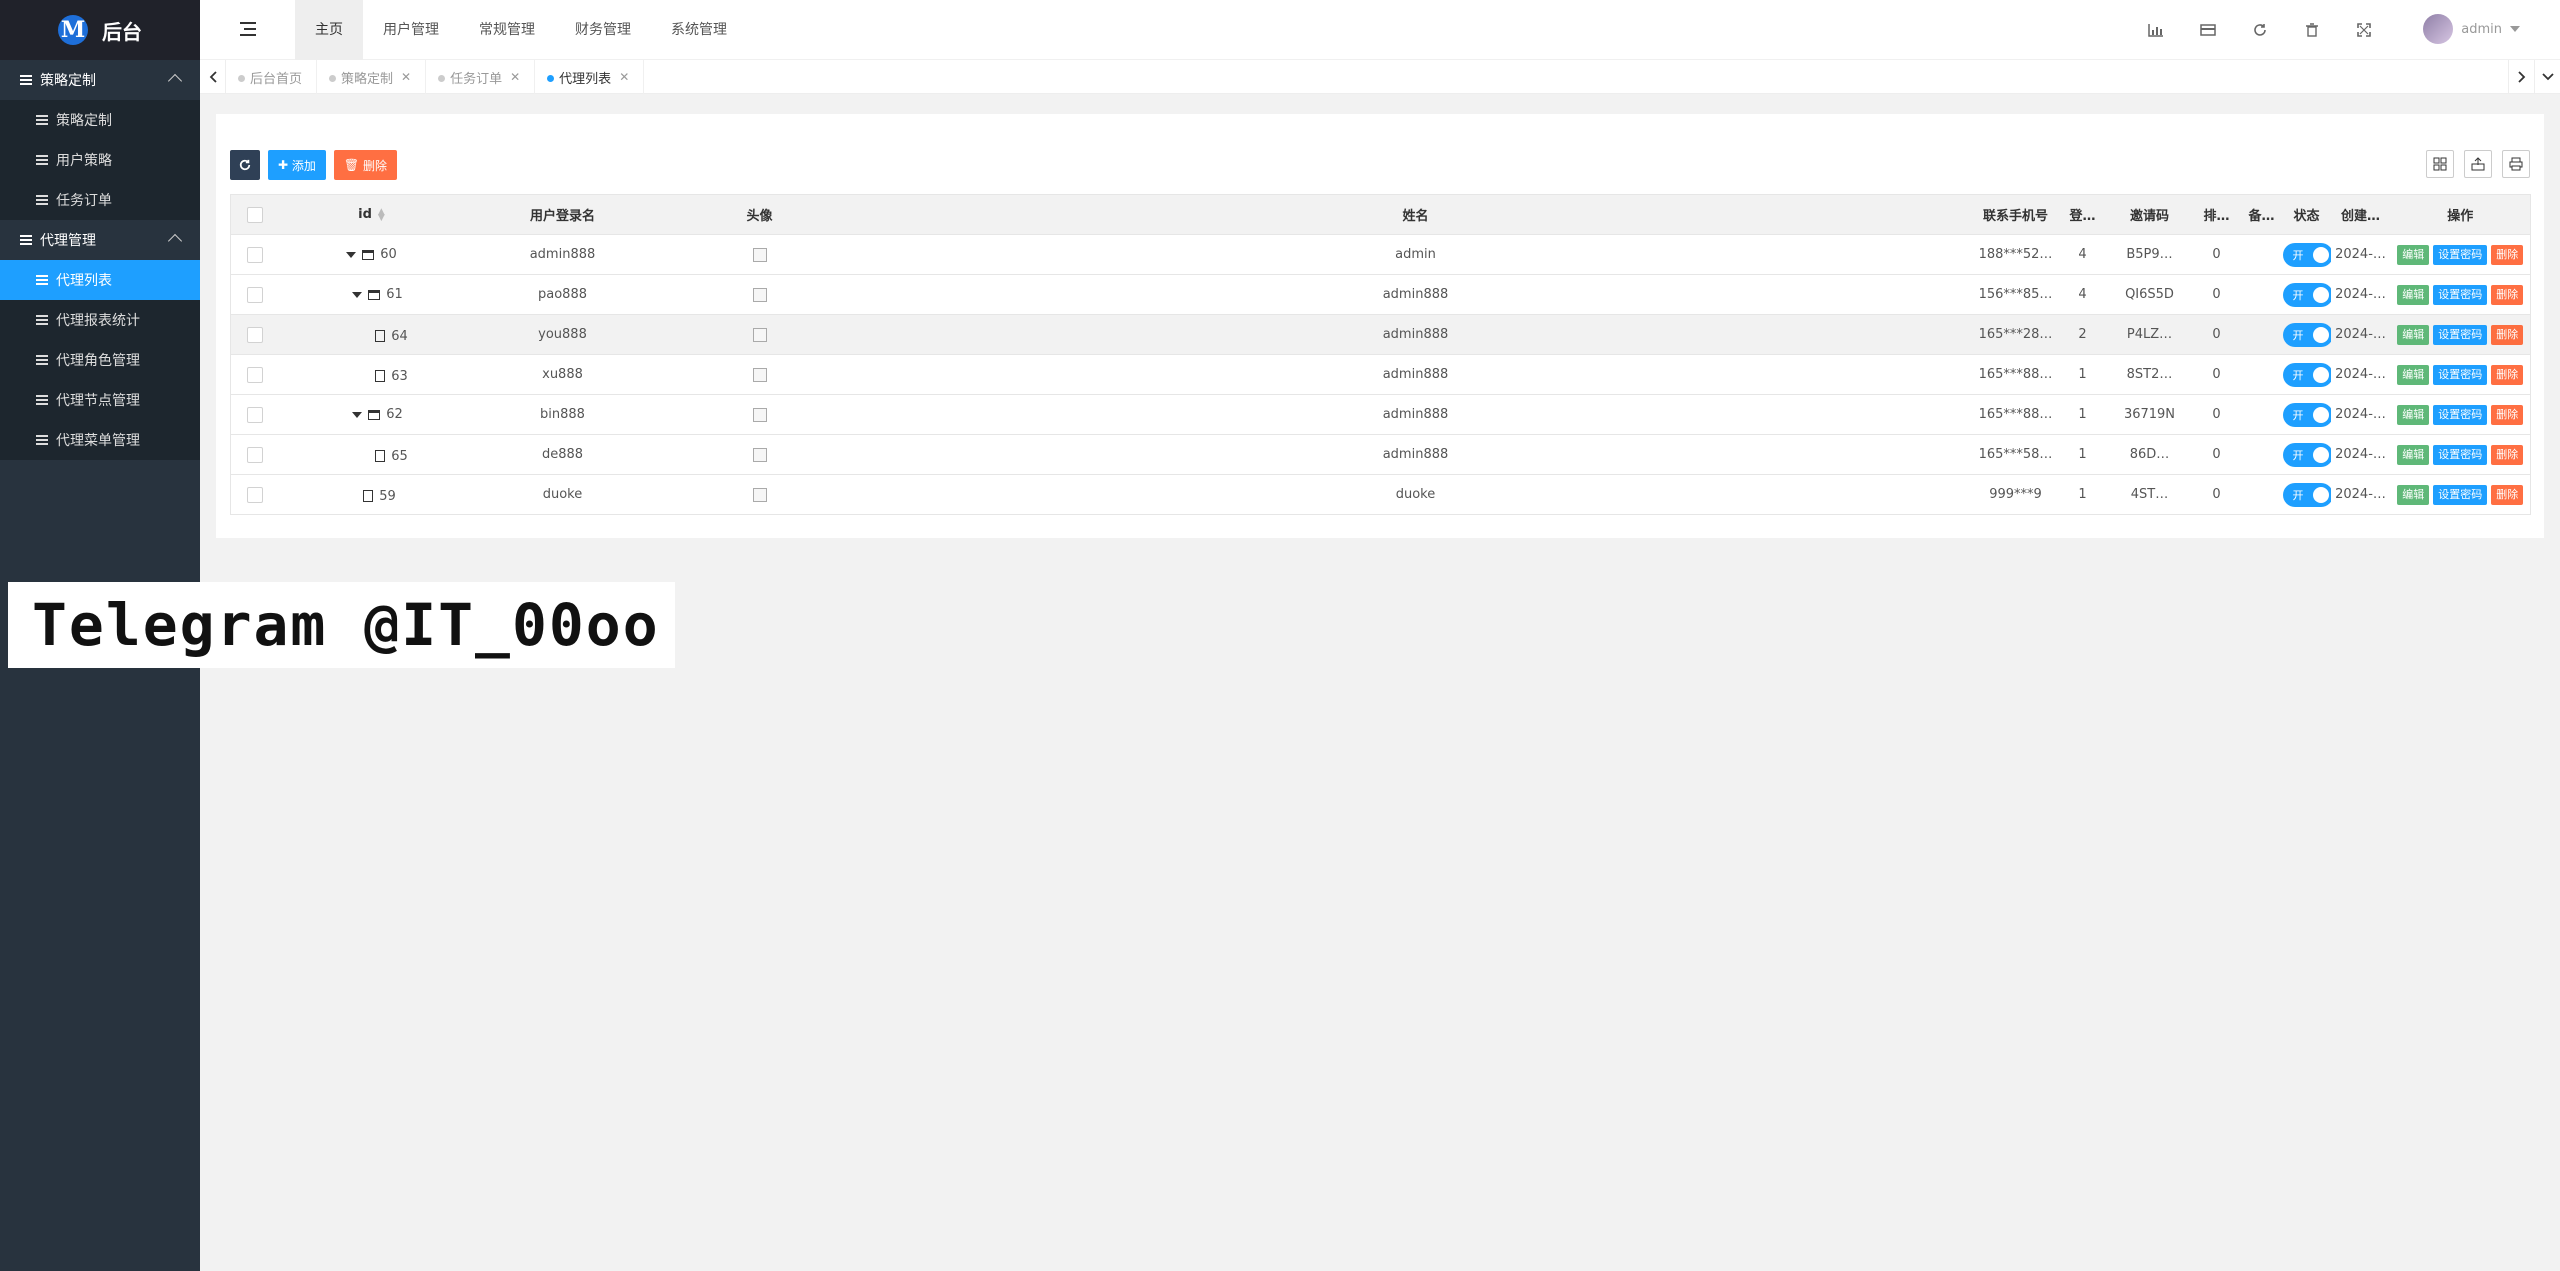  Describe the element at coordinates (507, 30) in the screenshot. I see `nav-general-management: 常规管理` at that location.